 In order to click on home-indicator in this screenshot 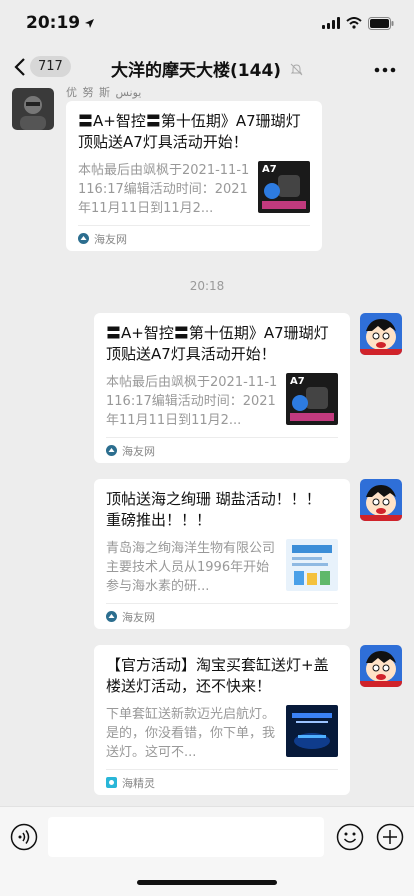, I will do `click(207, 882)`.